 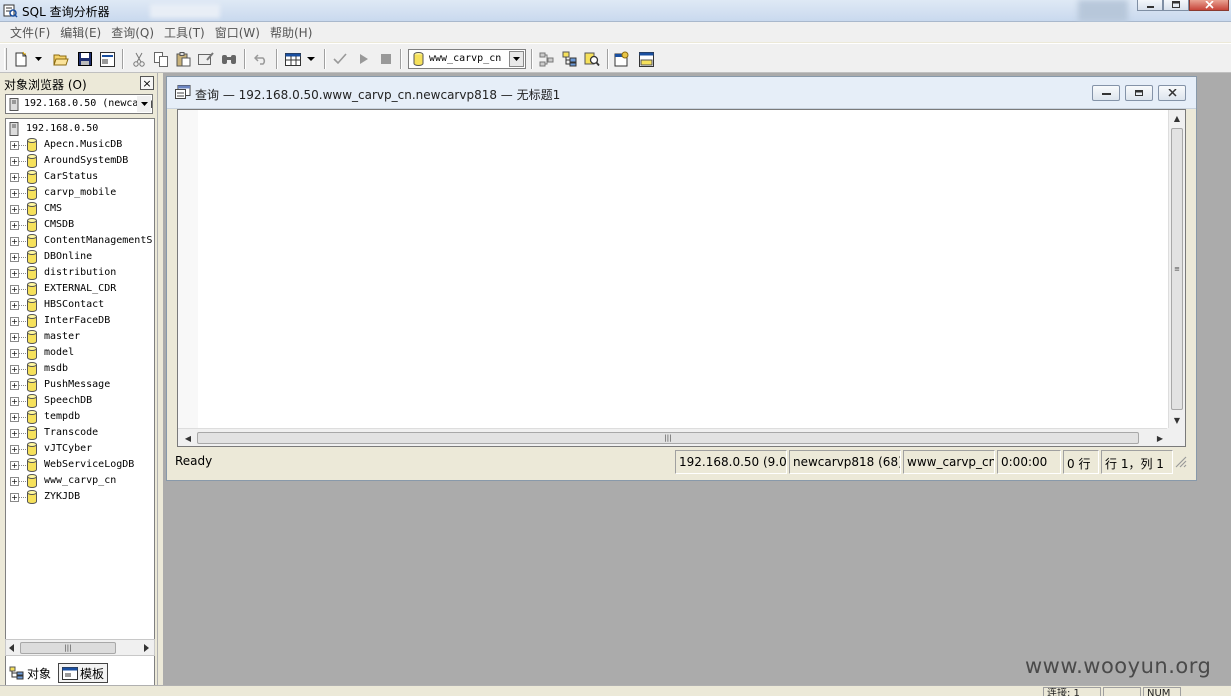 I want to click on tree-item-database: + www_carvp_cn, so click(x=80, y=481).